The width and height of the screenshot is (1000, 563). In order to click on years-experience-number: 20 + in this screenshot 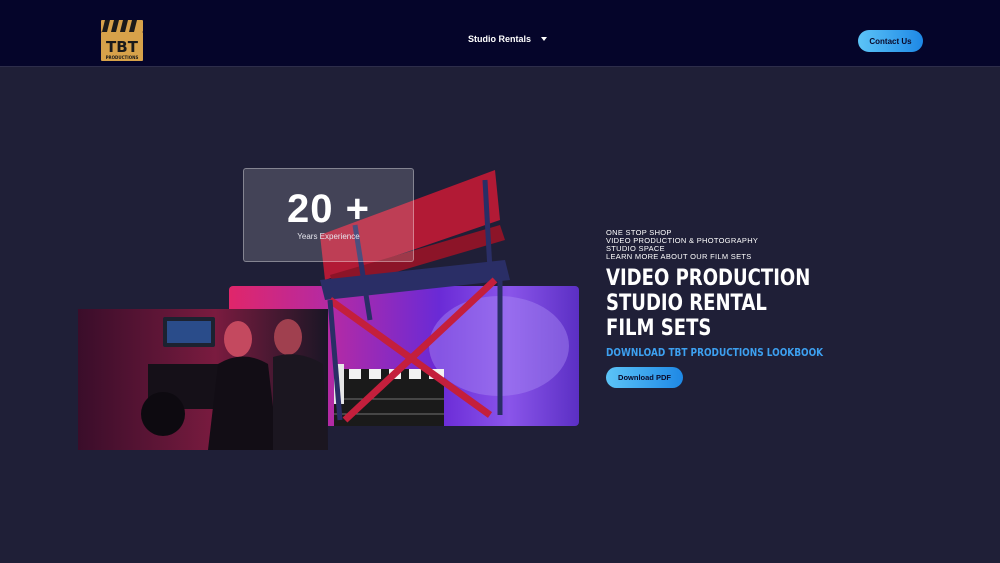, I will do `click(328, 209)`.